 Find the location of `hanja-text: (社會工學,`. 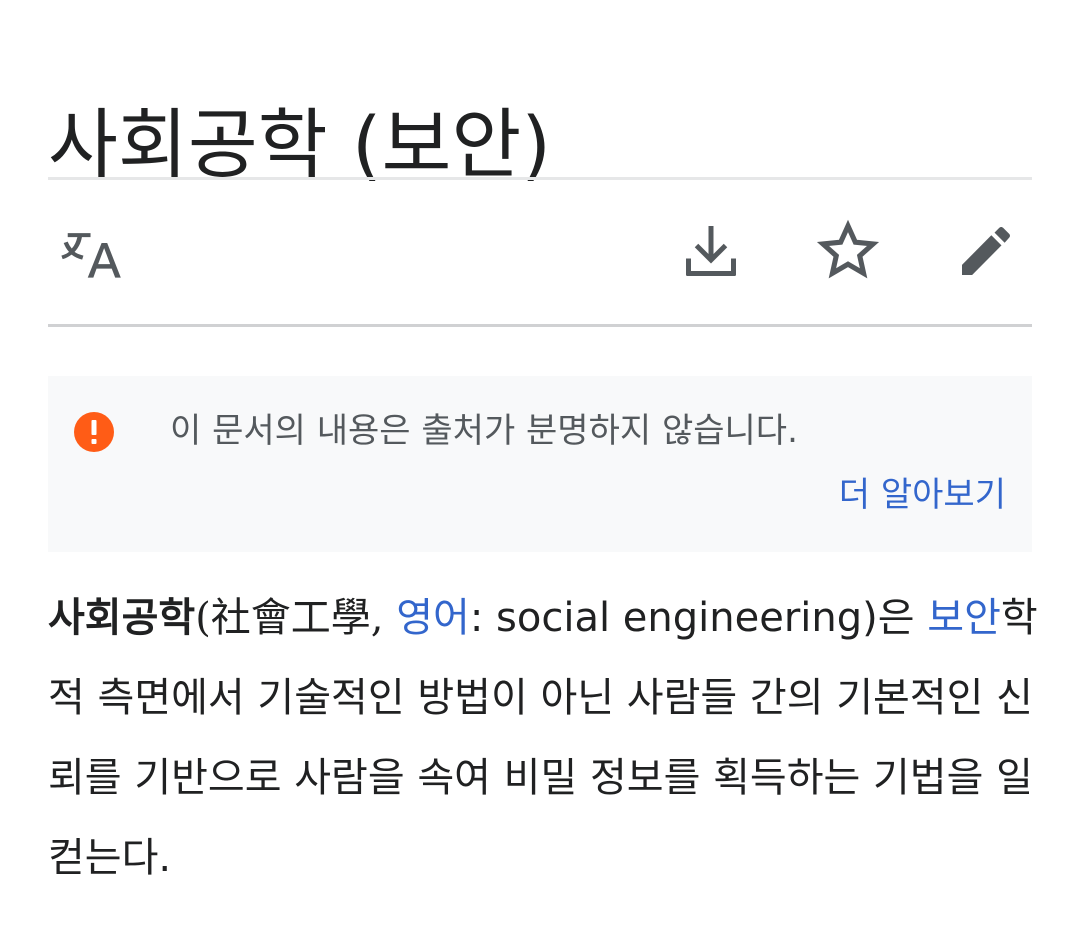

hanja-text: (社會工學, is located at coordinates (296, 618).